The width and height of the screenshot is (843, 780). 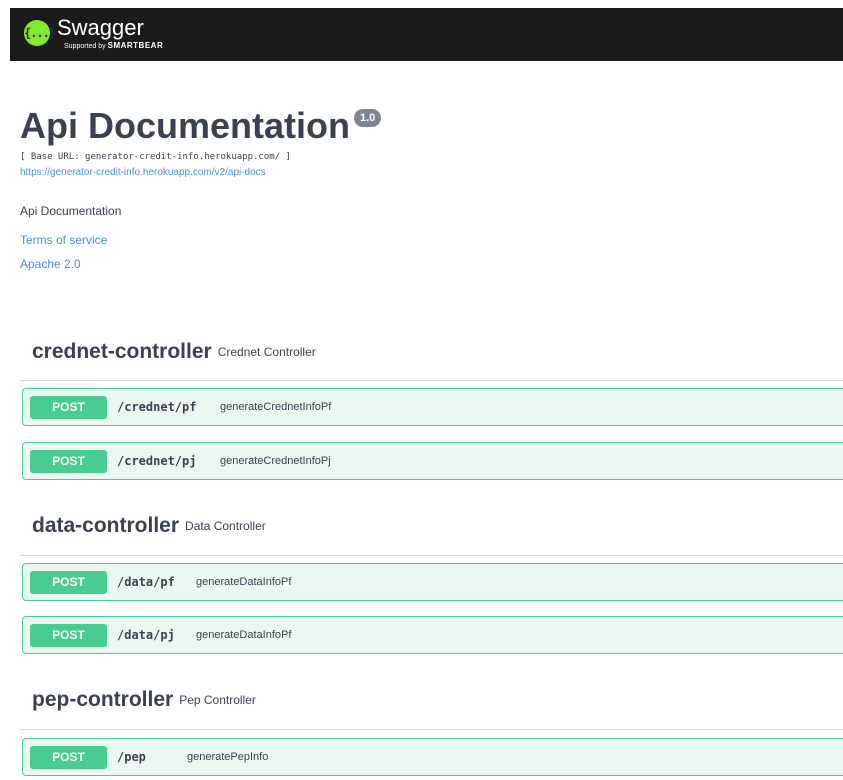 I want to click on operation-path: /data/pj, so click(x=146, y=635).